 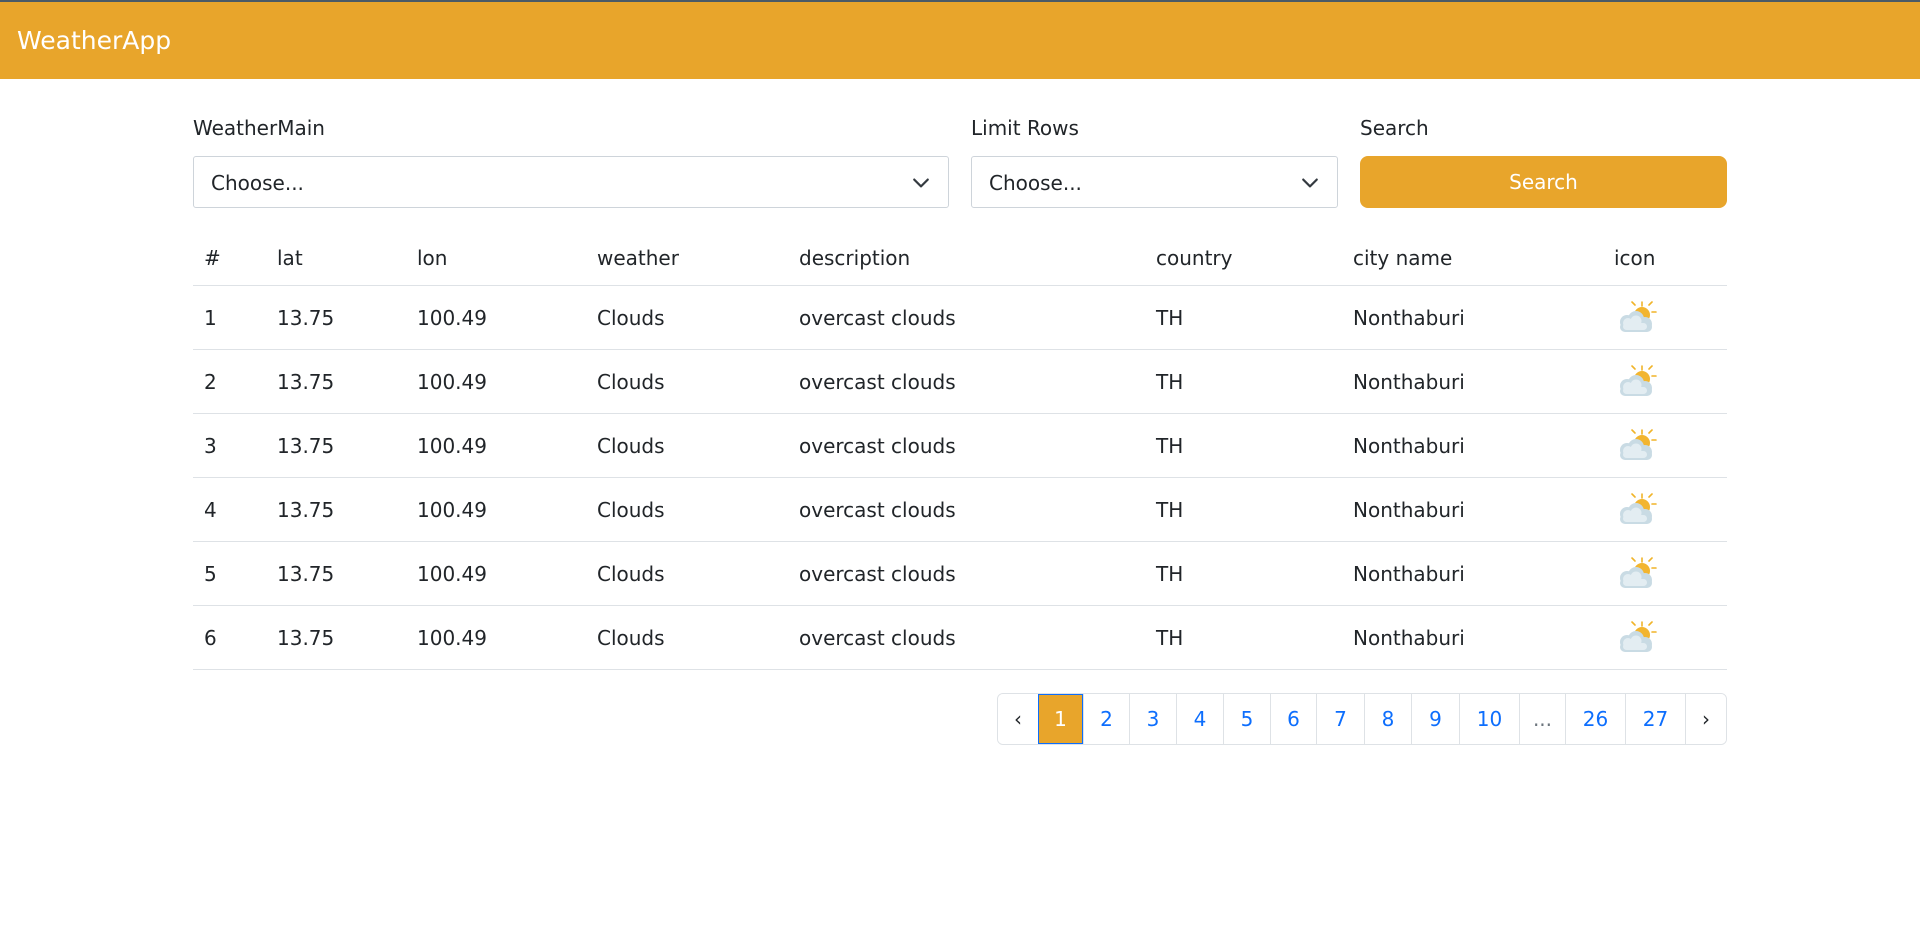 I want to click on pagination-page-3: 3, so click(x=1152, y=719).